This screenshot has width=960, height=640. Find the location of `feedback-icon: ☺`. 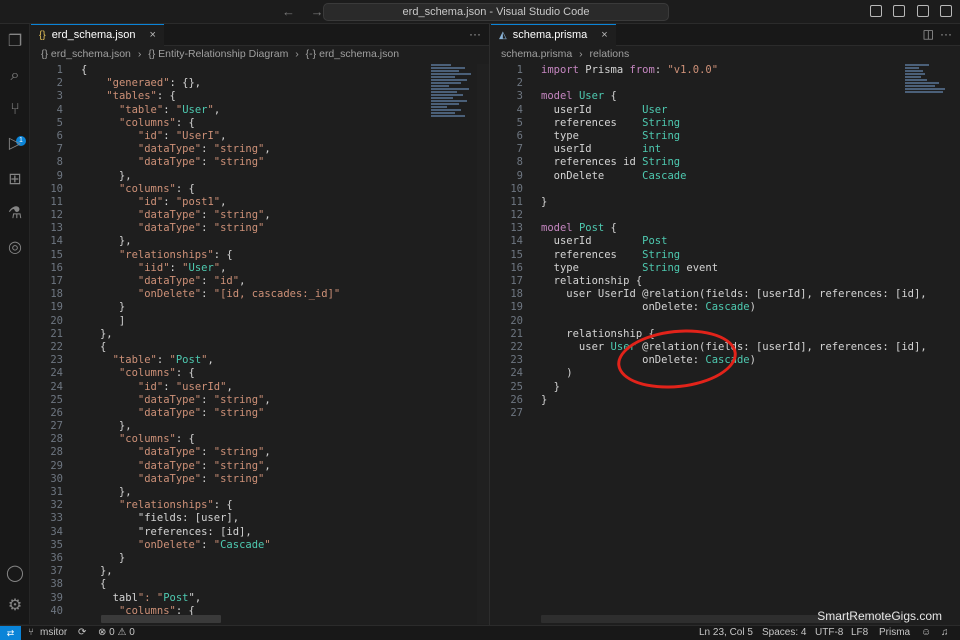

feedback-icon: ☺ is located at coordinates (926, 633).